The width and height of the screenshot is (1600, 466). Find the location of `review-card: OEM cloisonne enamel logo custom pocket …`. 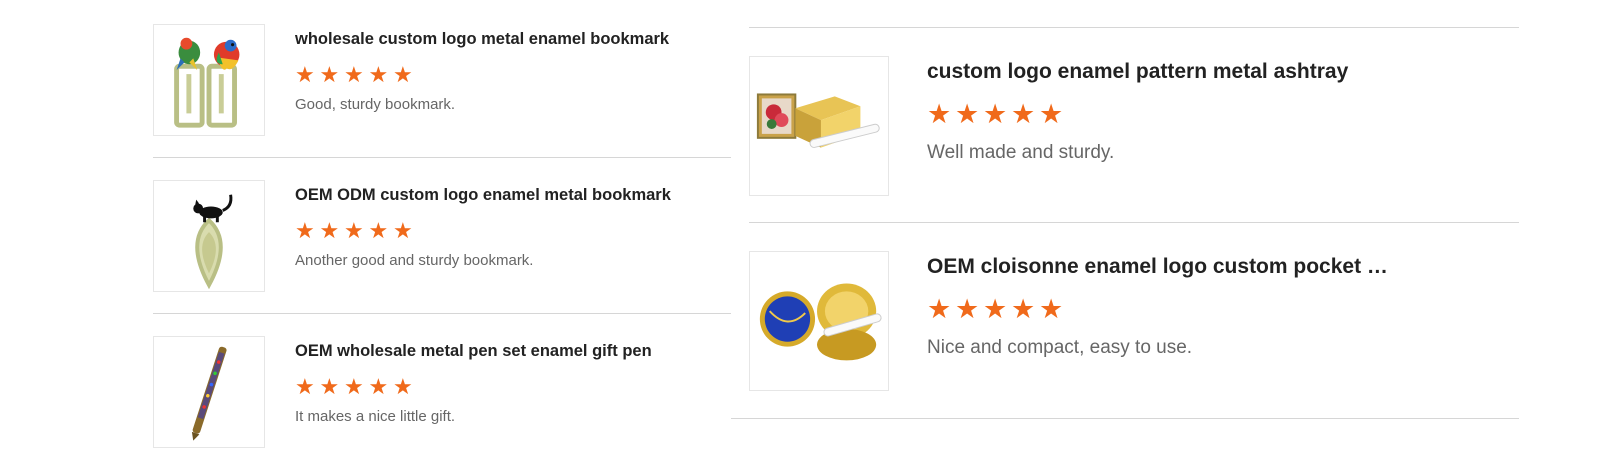

review-card: OEM cloisonne enamel logo custom pocket … is located at coordinates (1073, 321).